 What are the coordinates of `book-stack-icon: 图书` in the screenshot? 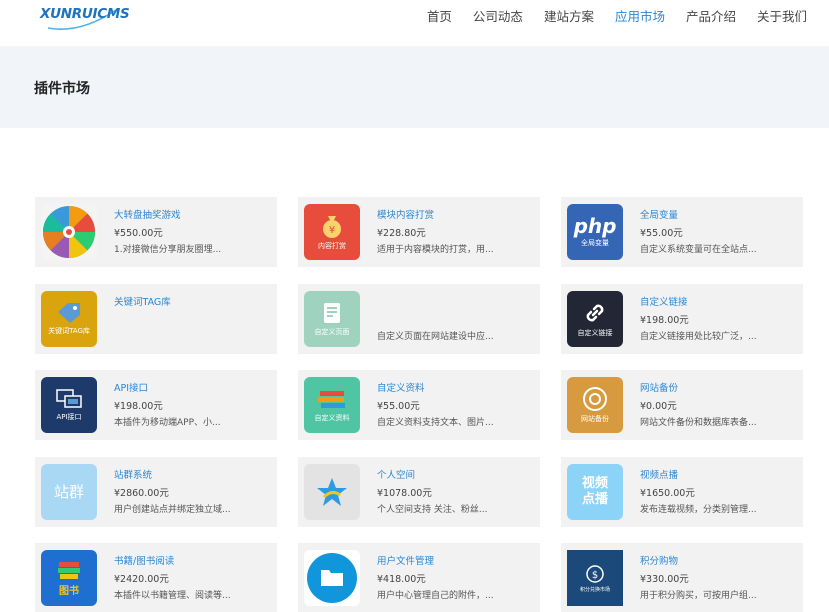 It's located at (69, 578).